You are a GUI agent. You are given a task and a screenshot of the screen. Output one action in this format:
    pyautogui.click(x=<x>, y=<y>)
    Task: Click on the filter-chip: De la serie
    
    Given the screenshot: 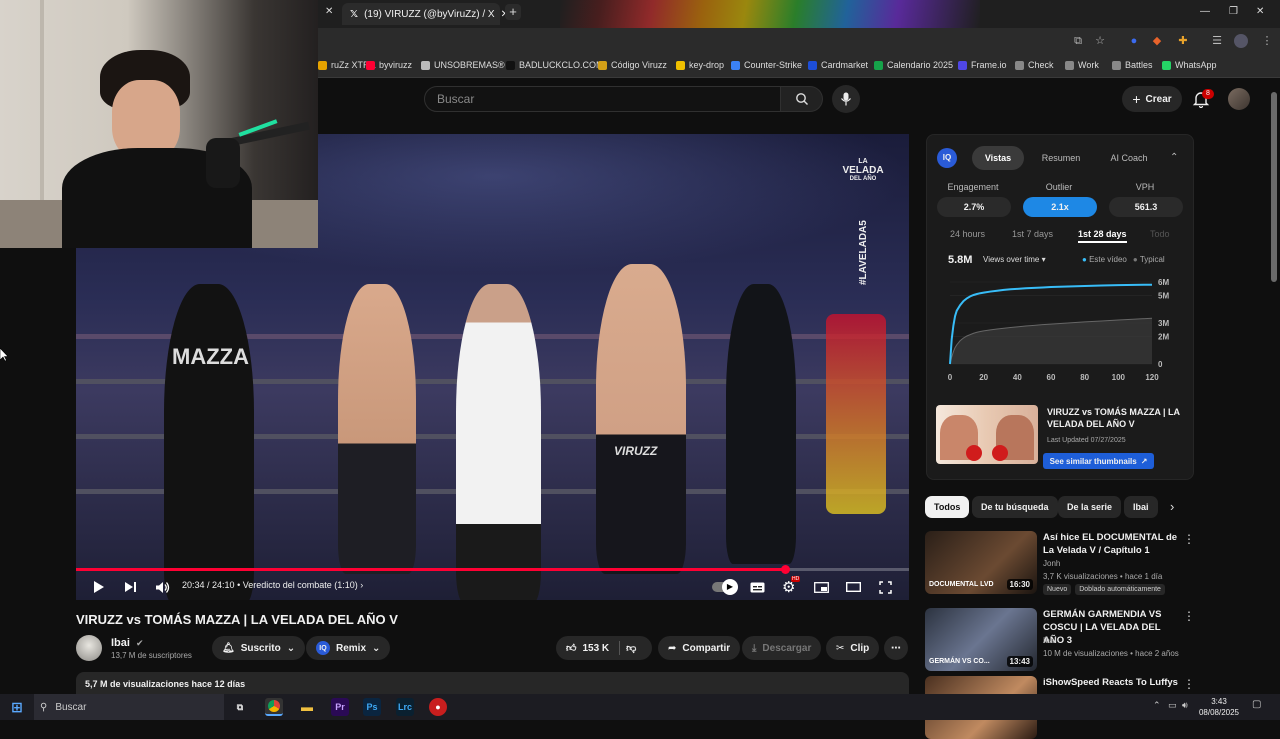 What is the action you would take?
    pyautogui.click(x=1090, y=507)
    